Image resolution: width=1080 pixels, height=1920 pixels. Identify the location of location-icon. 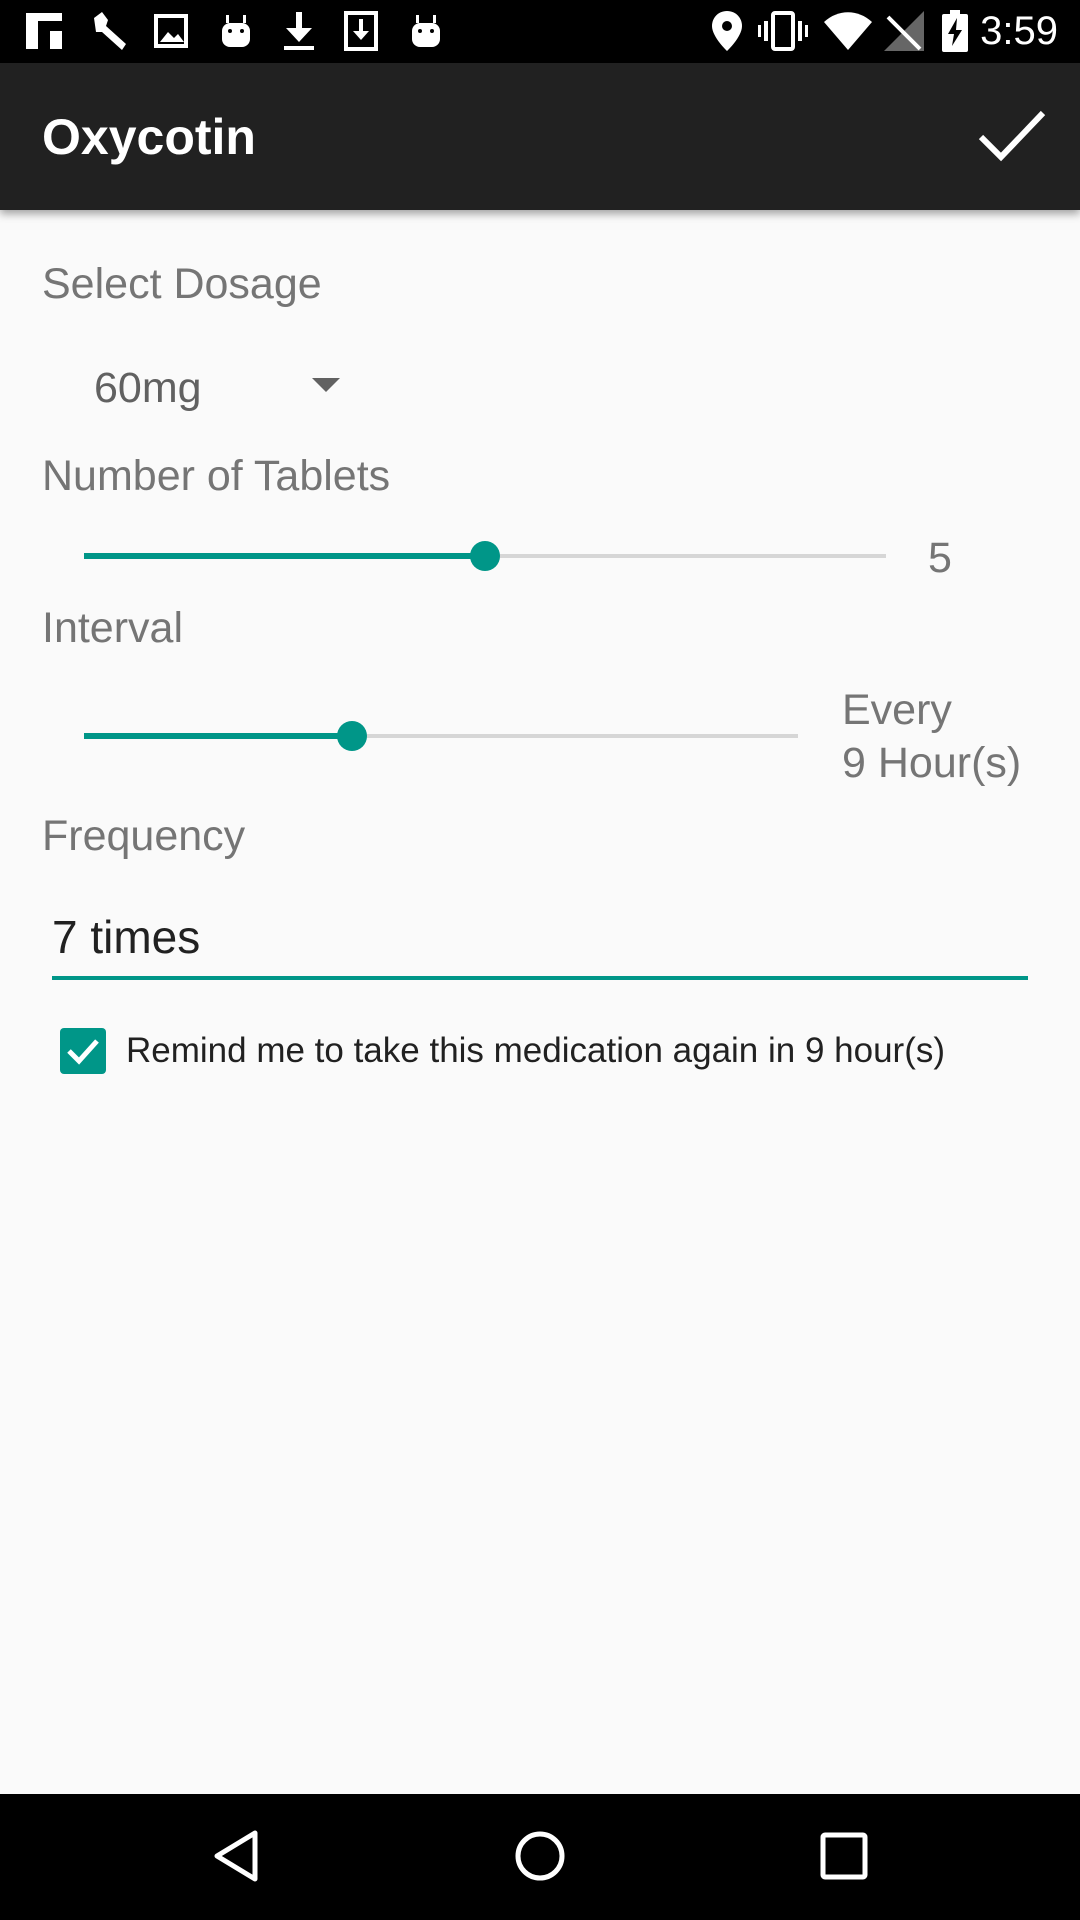
(727, 31).